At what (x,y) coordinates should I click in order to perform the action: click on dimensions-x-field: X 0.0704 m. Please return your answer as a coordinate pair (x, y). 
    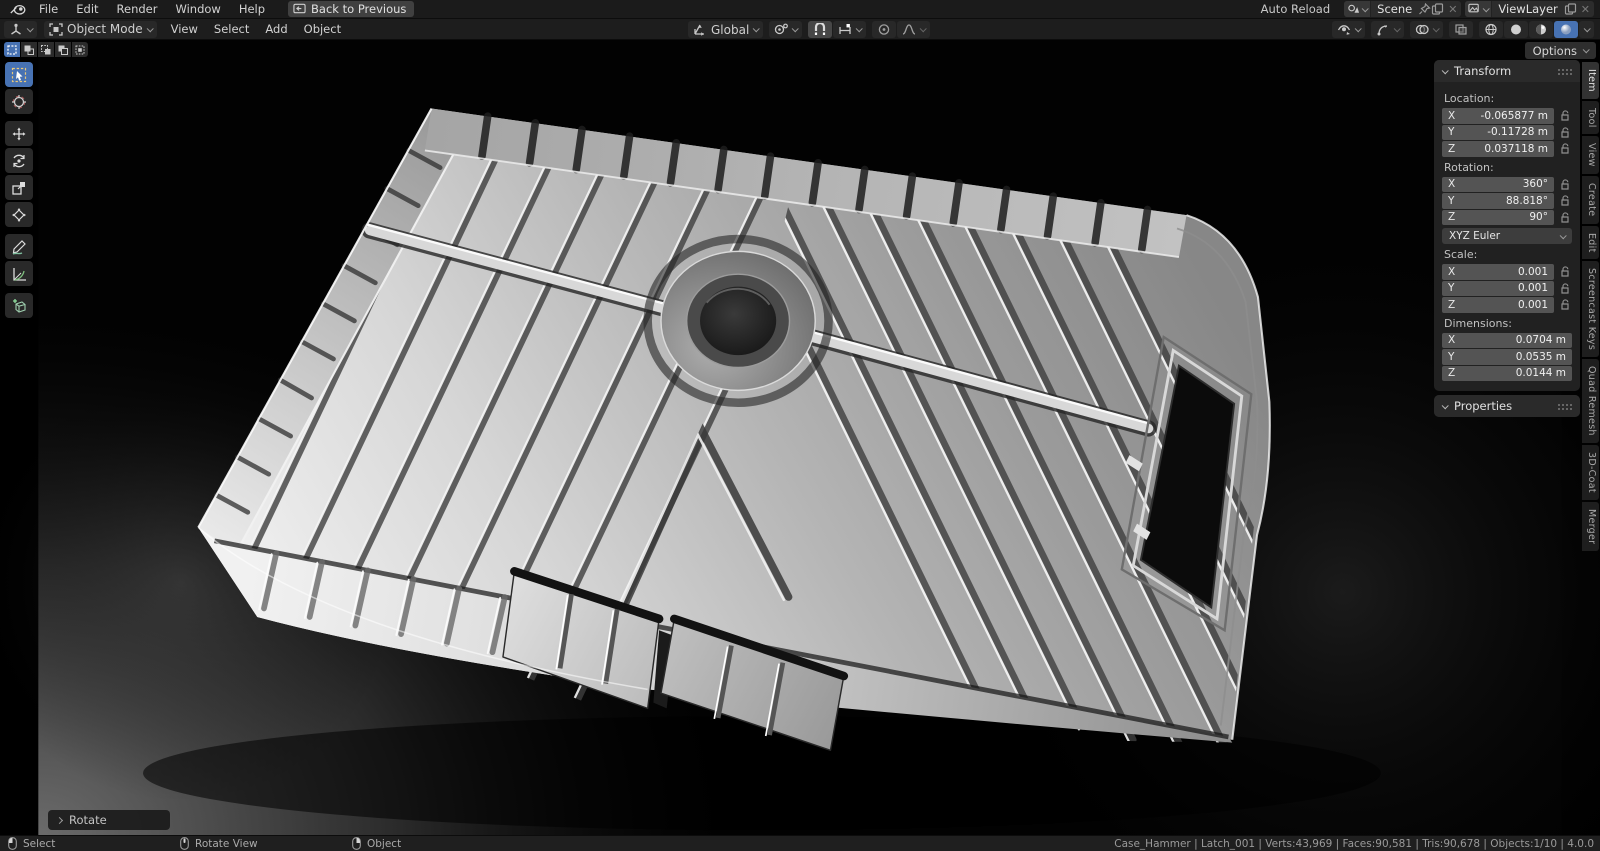
    Looking at the image, I should click on (1507, 340).